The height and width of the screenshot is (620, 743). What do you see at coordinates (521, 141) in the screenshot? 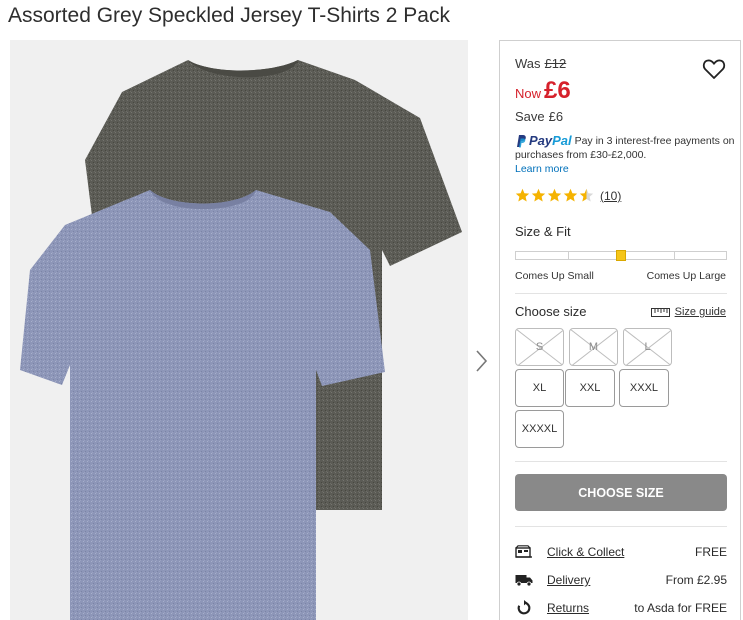
I see `paypal-p-icon` at bounding box center [521, 141].